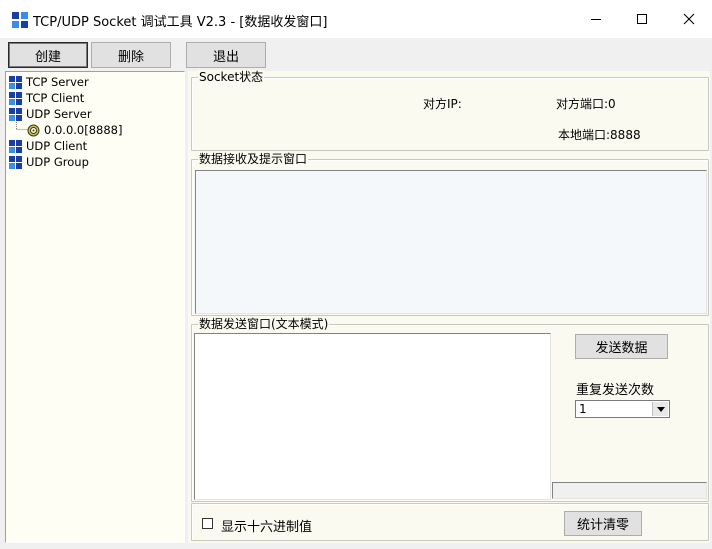 The height and width of the screenshot is (549, 712). What do you see at coordinates (57, 82) in the screenshot?
I see `tree-item-label: TCP Server` at bounding box center [57, 82].